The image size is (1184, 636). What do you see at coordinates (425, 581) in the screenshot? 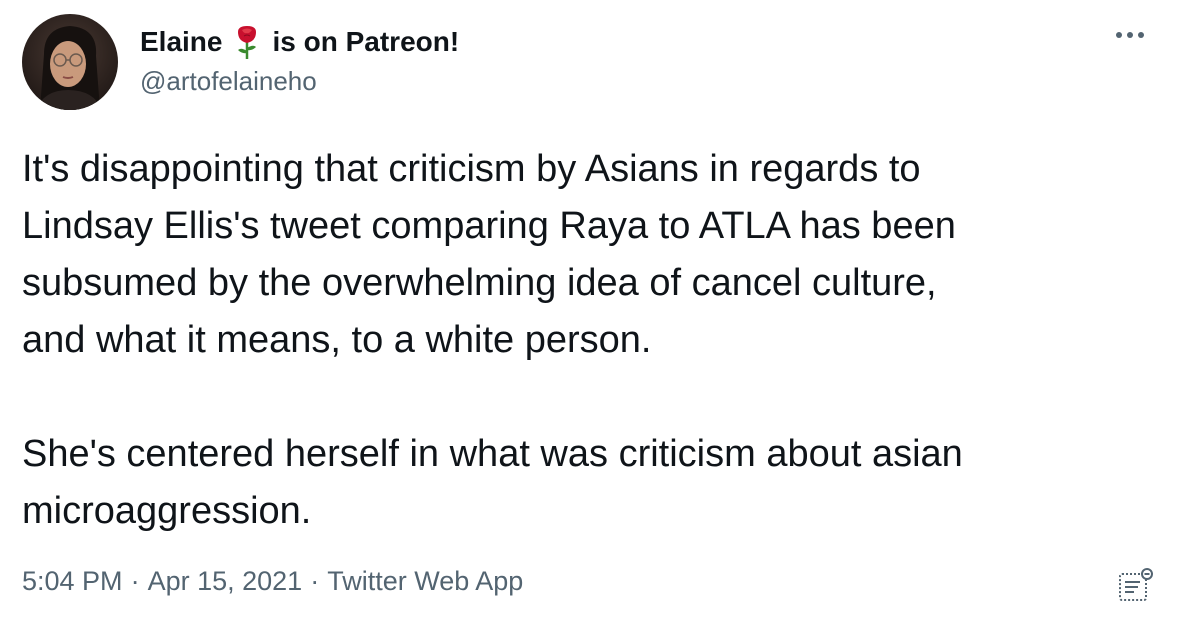
I see `tweet-source: Twitter Web App` at bounding box center [425, 581].